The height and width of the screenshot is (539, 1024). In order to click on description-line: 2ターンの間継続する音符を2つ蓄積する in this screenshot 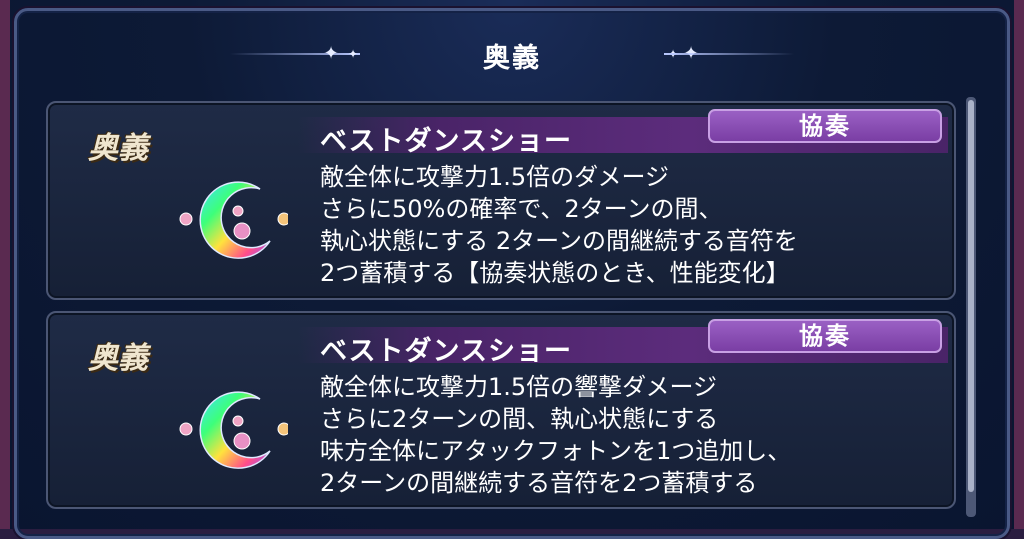, I will do `click(539, 483)`.